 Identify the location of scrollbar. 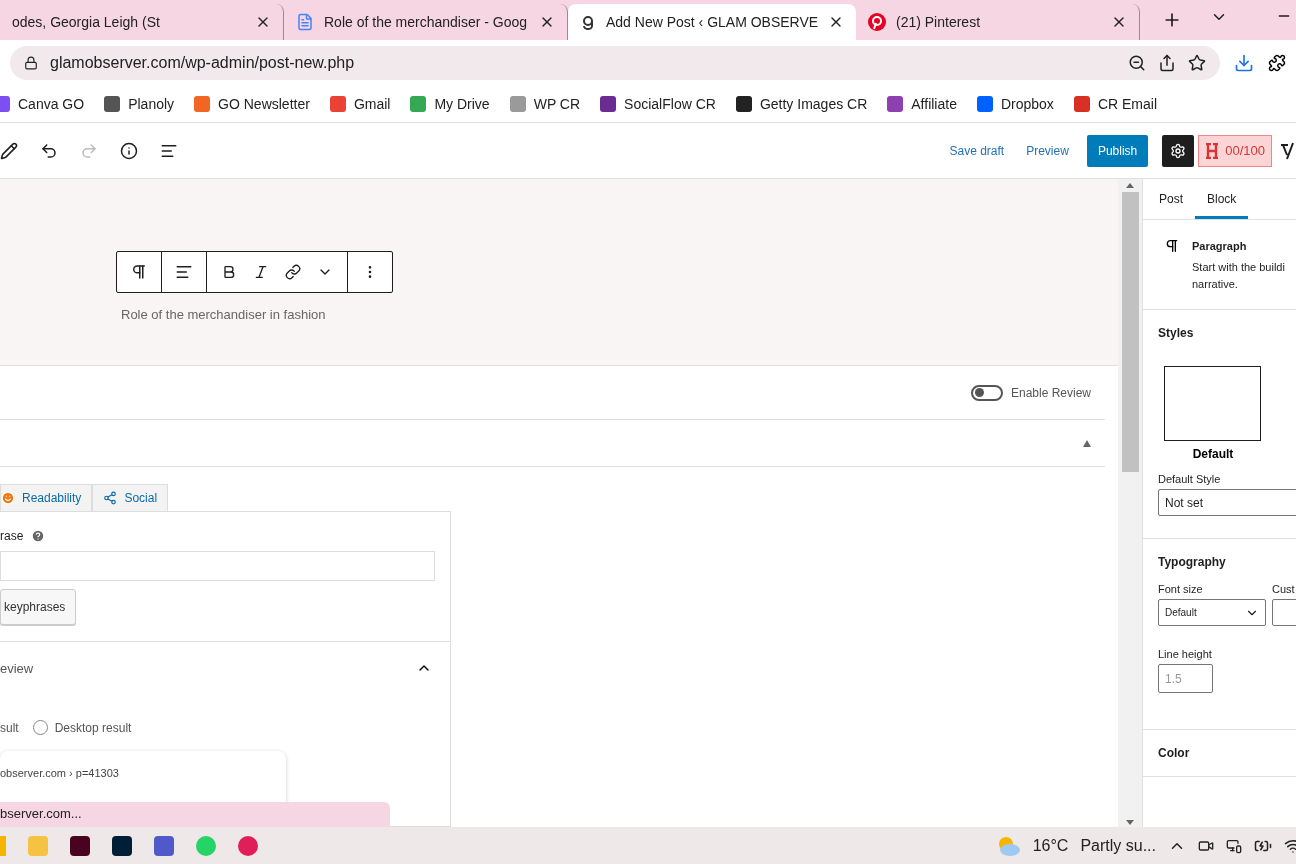
(1130, 503).